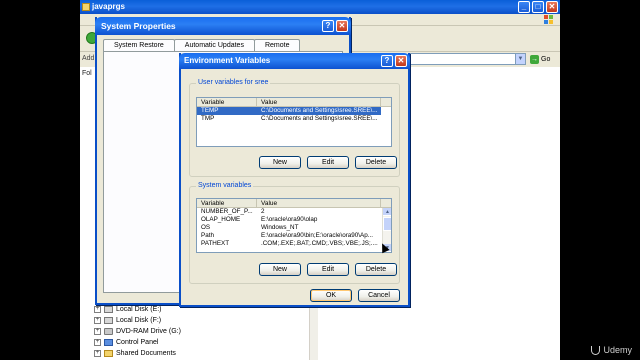 This screenshot has width=640, height=360. Describe the element at coordinates (280, 162) in the screenshot. I see `user-new-button: New` at that location.